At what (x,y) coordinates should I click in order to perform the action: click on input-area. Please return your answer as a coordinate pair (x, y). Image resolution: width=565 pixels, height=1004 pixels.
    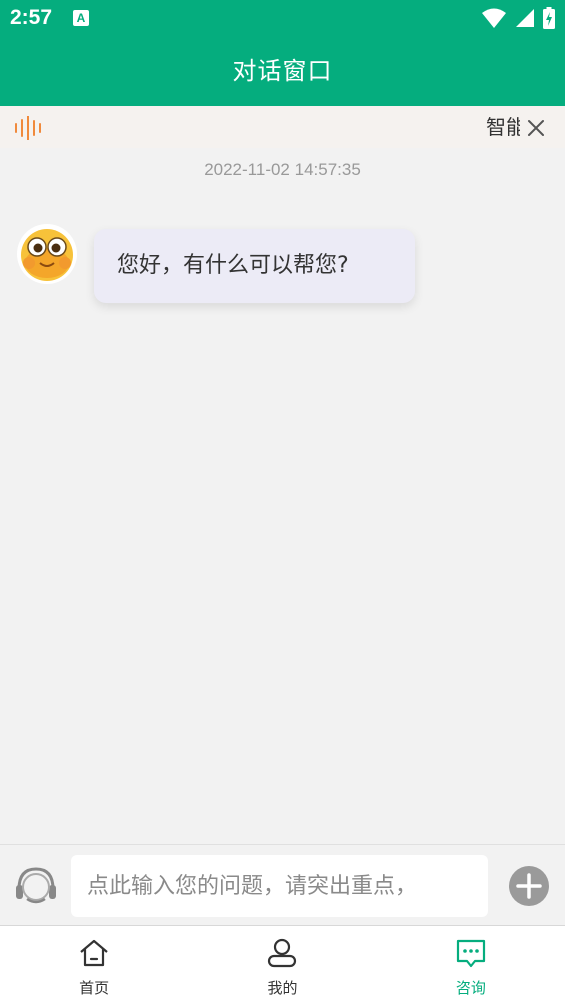
    Looking at the image, I should click on (282, 884).